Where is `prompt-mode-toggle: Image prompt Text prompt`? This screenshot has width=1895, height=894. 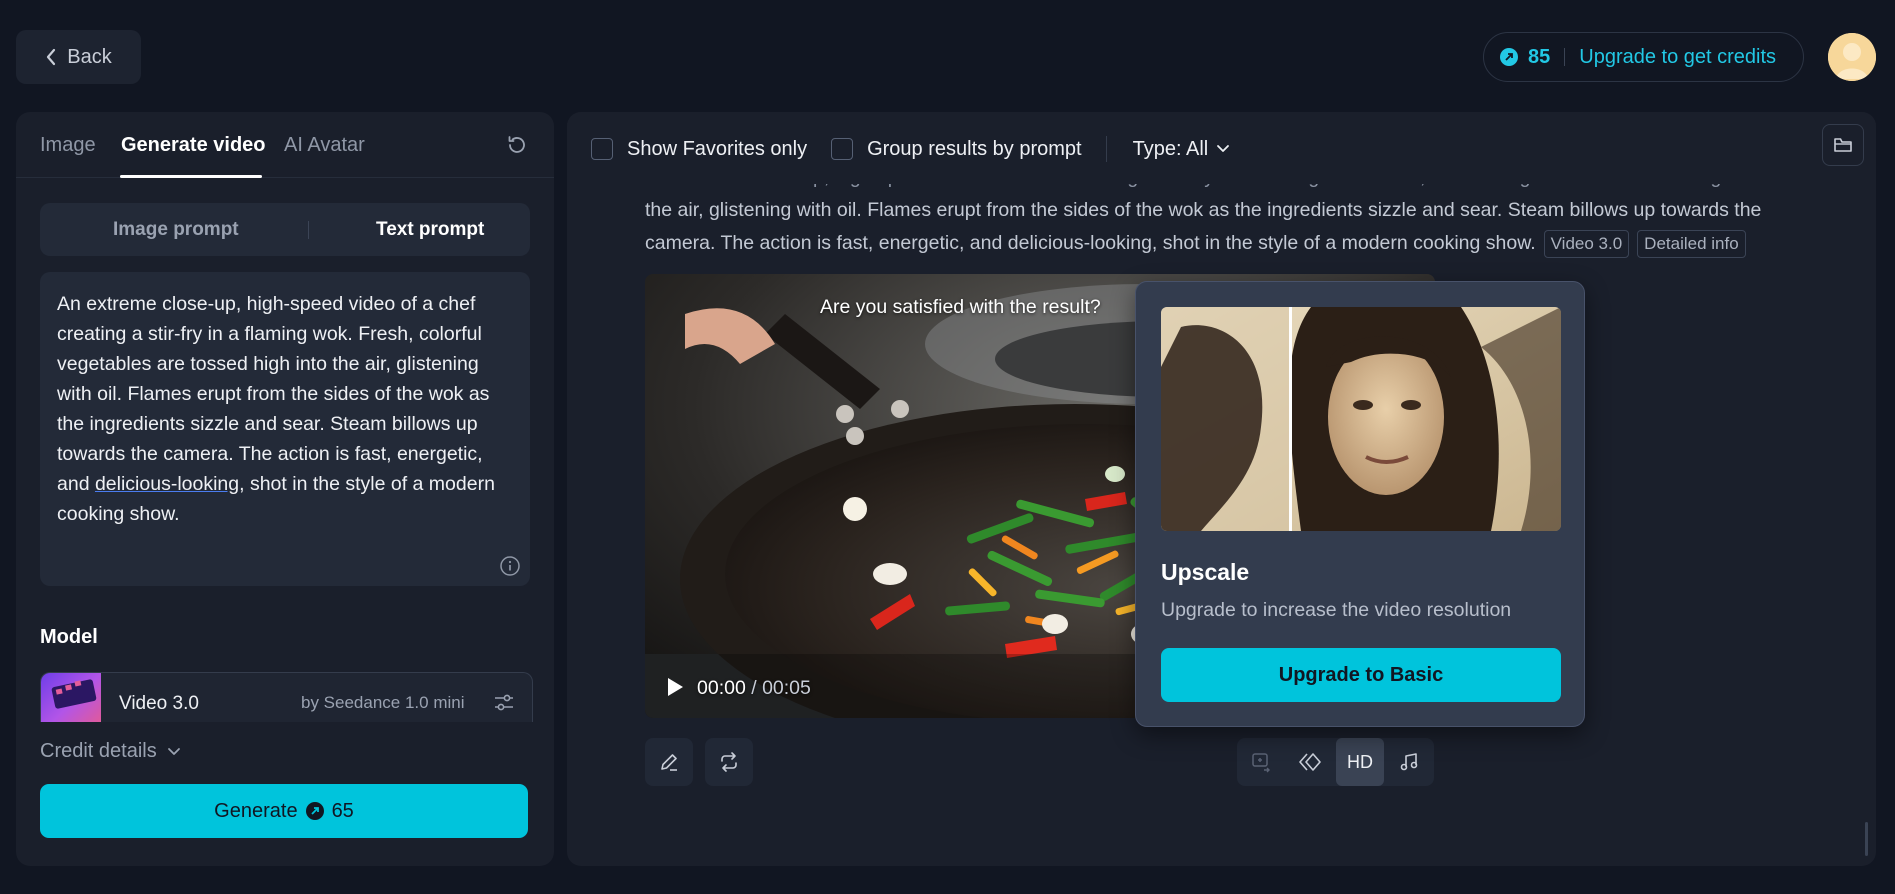
prompt-mode-toggle: Image prompt Text prompt is located at coordinates (285, 229).